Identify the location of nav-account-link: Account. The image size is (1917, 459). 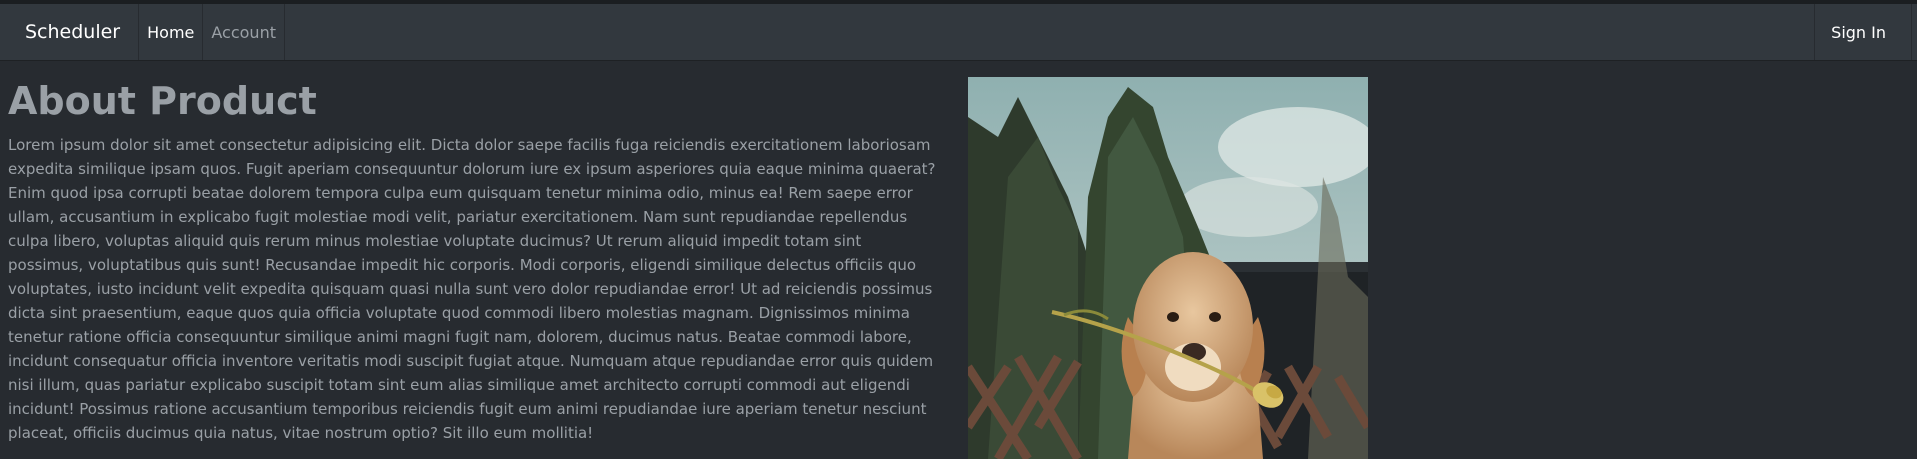
(243, 32).